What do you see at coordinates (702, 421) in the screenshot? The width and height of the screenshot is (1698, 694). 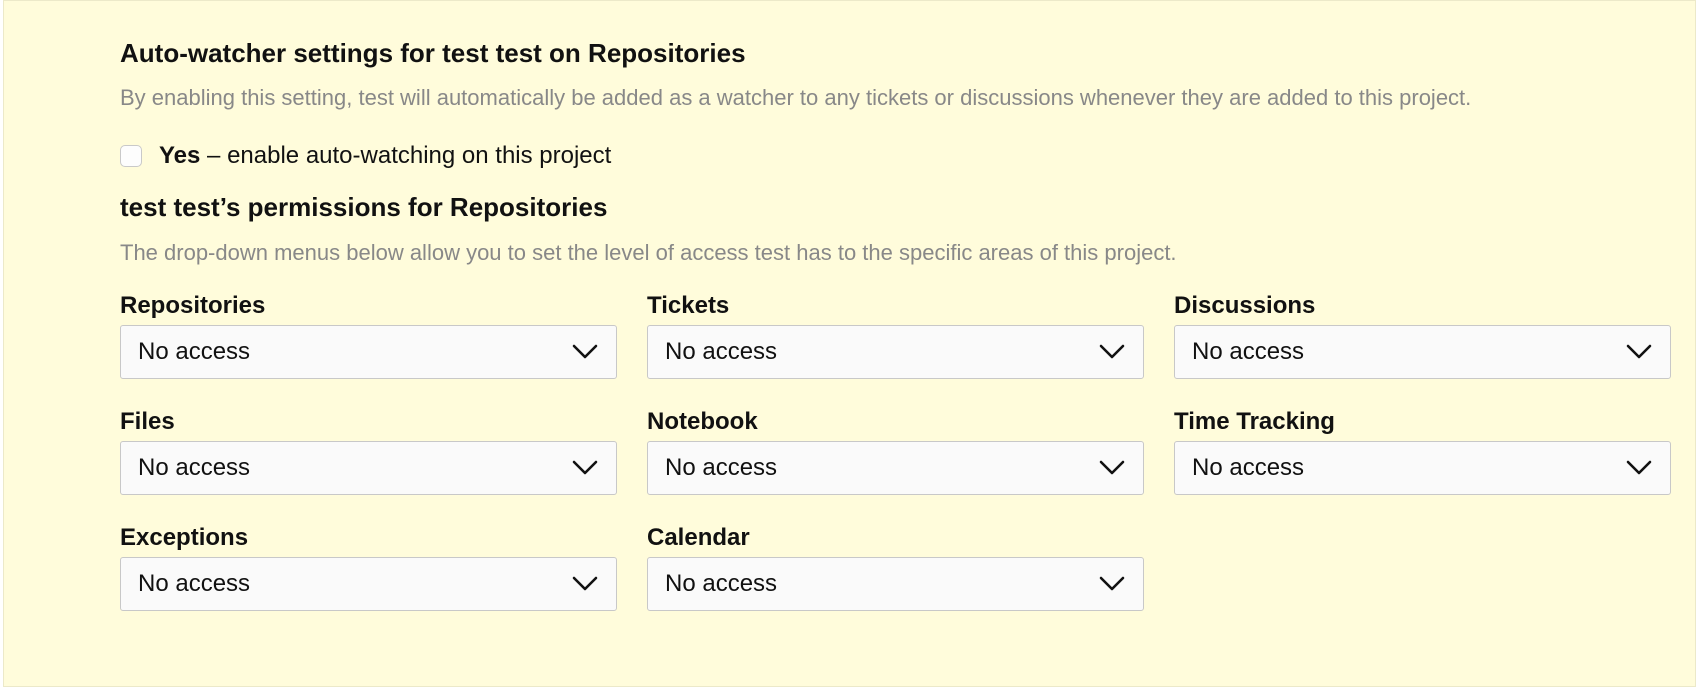 I see `field-label-notebook: Notebook` at bounding box center [702, 421].